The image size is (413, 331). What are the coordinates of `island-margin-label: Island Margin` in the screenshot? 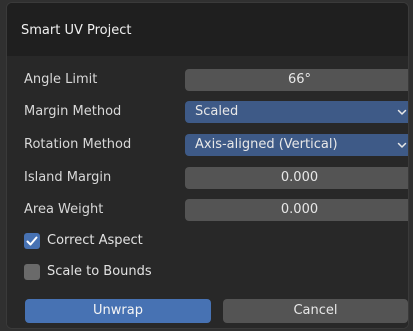 It's located at (68, 177).